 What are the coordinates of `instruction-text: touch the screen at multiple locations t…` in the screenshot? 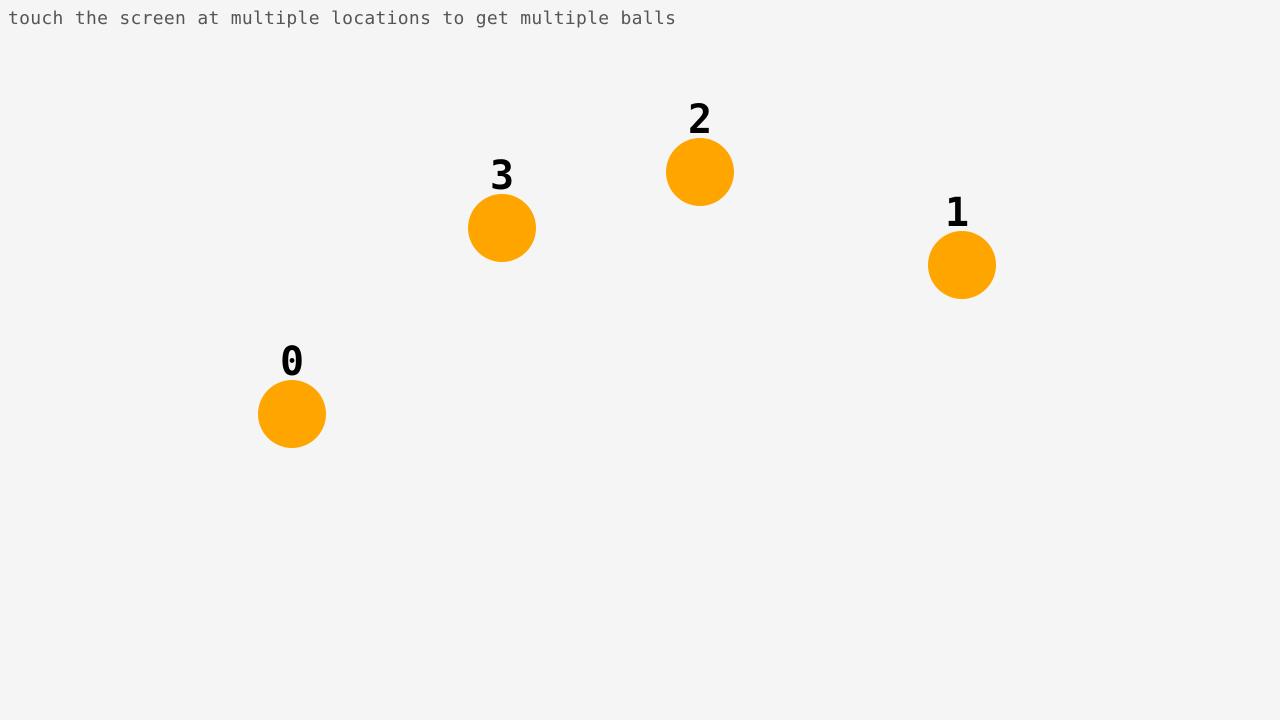 It's located at (342, 18).